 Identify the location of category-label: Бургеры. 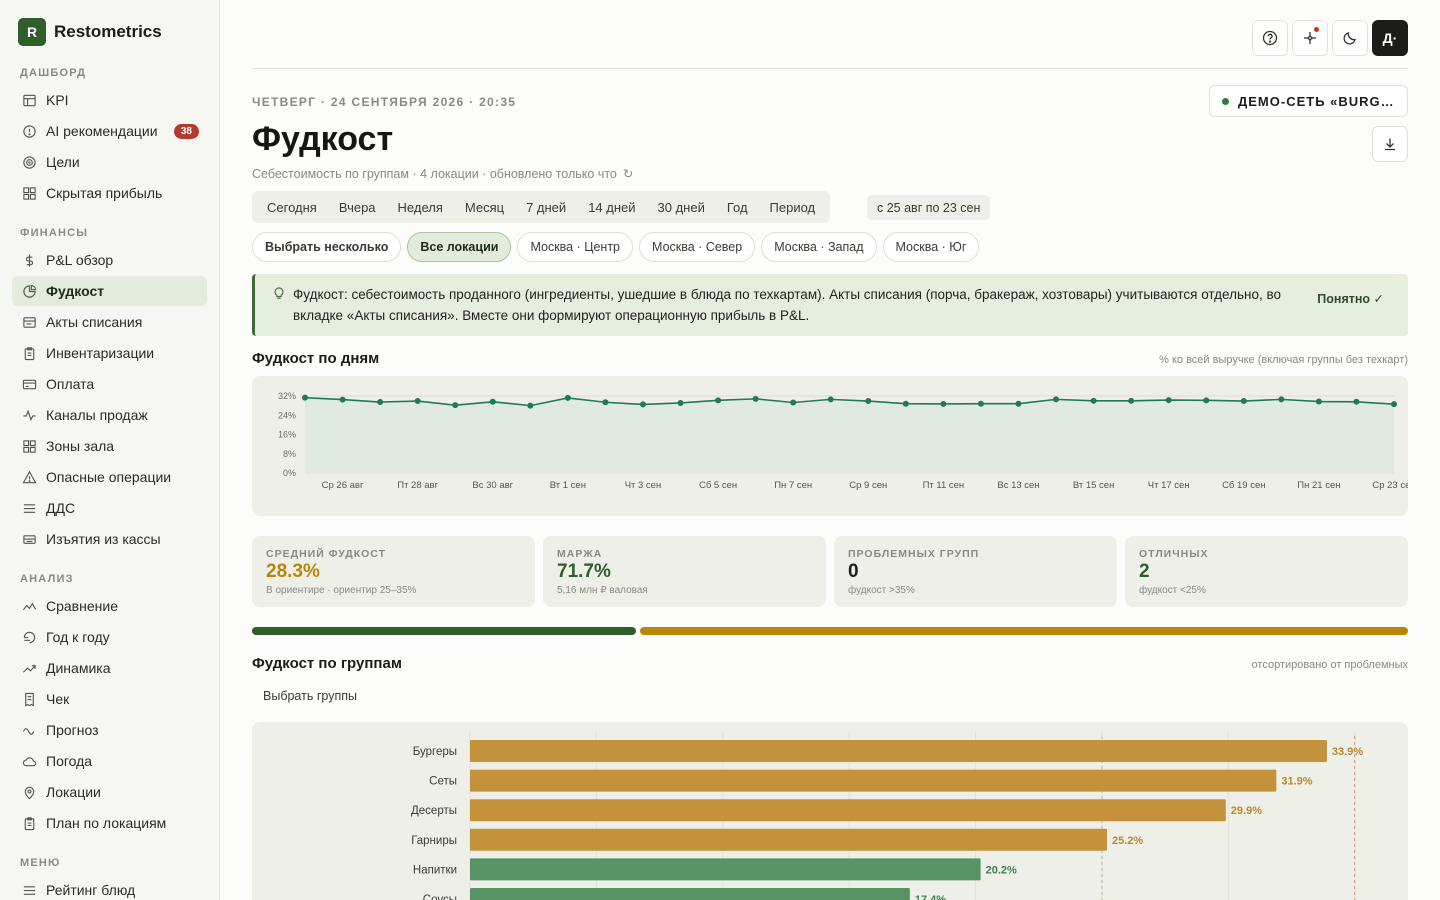
(435, 752).